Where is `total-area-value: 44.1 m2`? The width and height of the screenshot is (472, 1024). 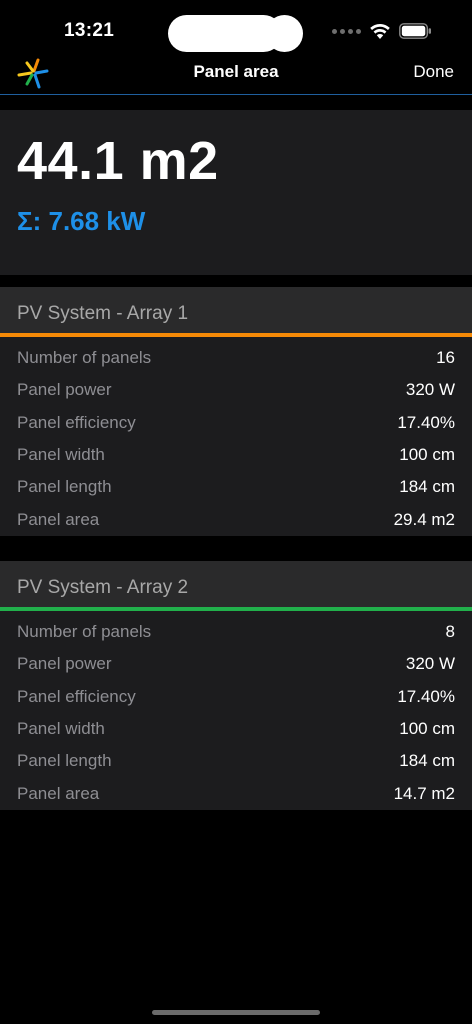 total-area-value: 44.1 m2 is located at coordinates (118, 161).